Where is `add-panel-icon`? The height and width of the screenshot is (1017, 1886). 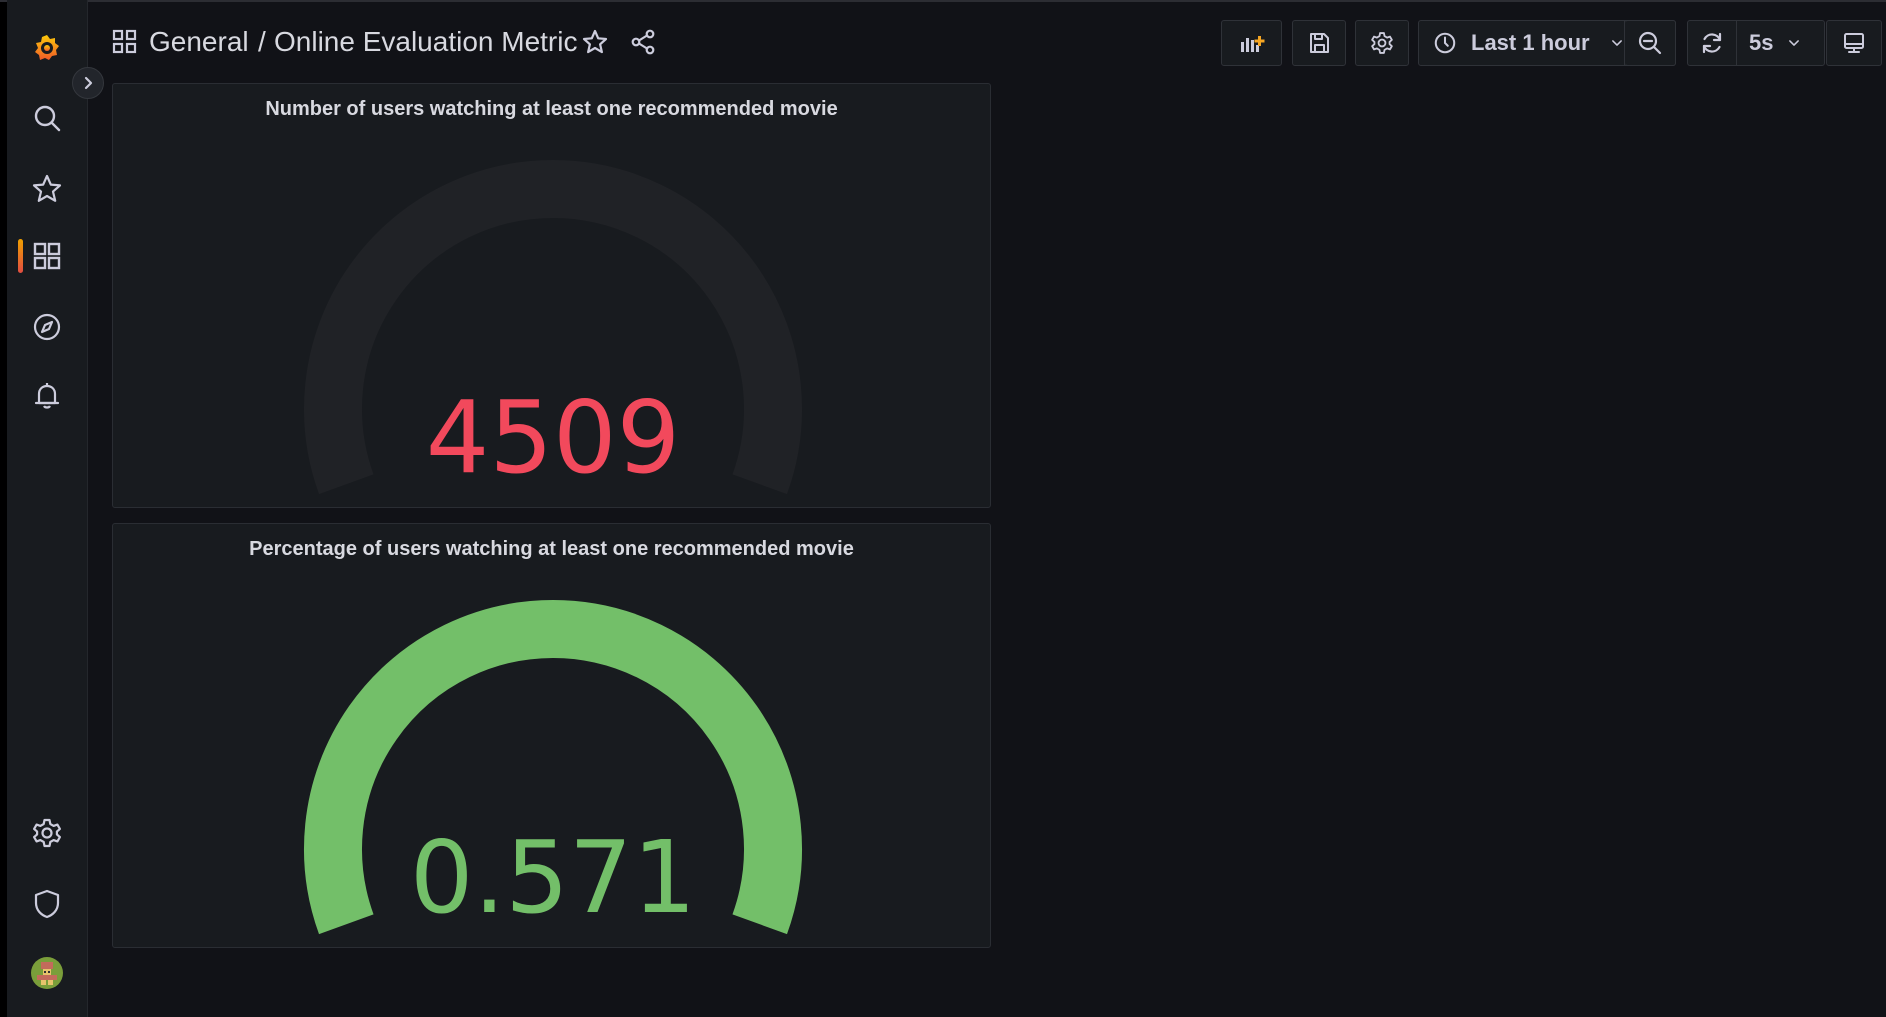 add-panel-icon is located at coordinates (1252, 44).